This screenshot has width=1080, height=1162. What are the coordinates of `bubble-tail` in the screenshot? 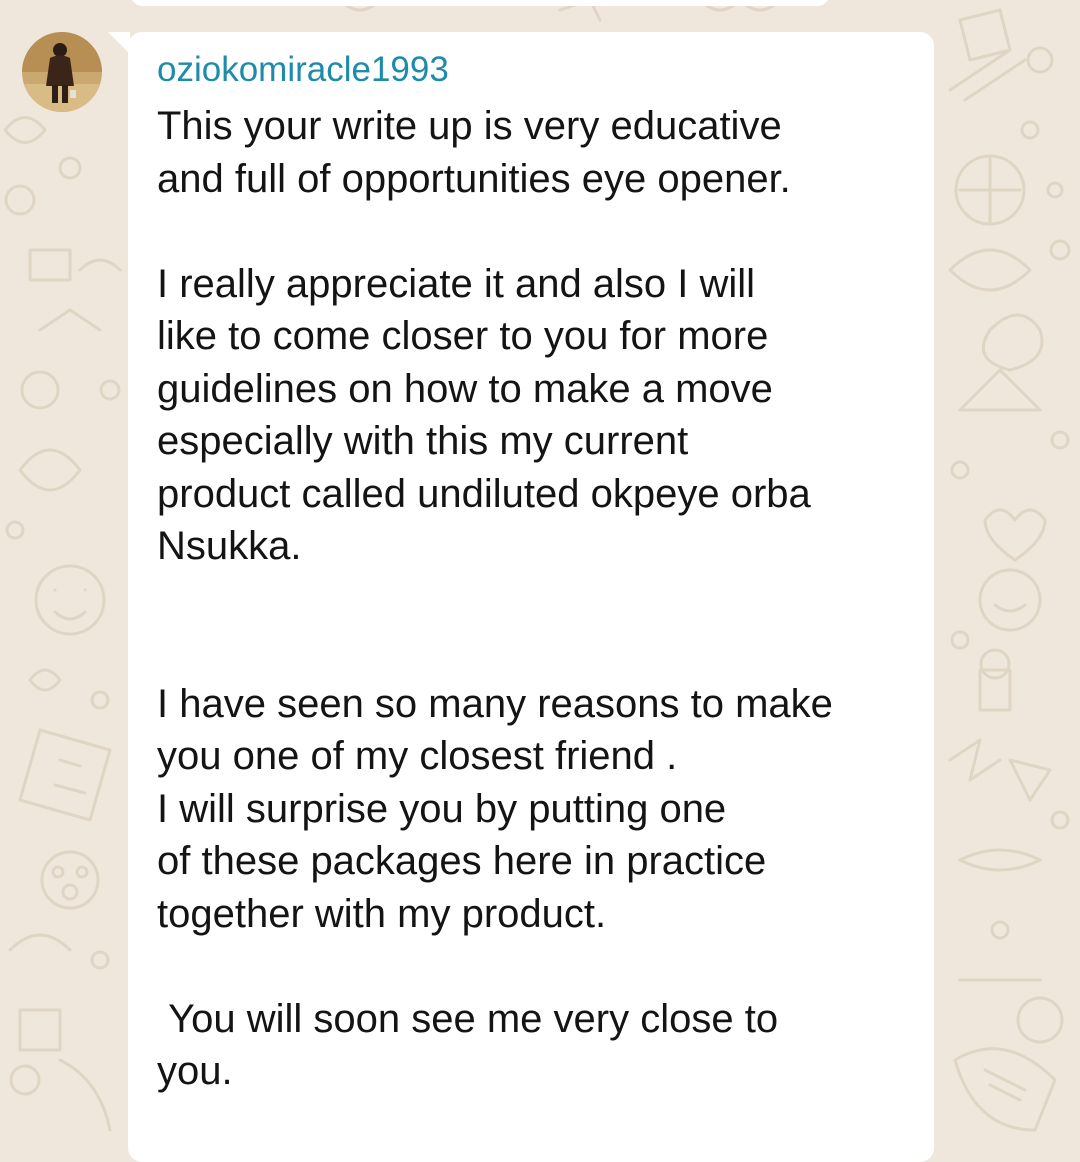 It's located at (119, 43).